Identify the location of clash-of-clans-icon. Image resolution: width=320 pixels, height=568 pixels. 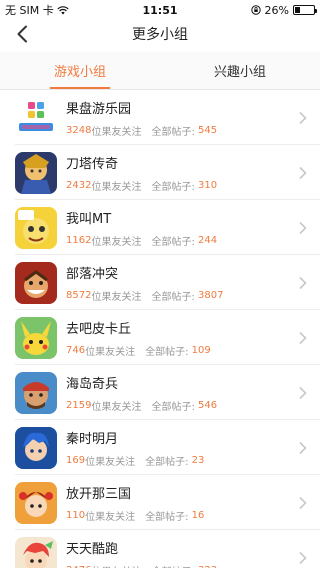
(36, 282).